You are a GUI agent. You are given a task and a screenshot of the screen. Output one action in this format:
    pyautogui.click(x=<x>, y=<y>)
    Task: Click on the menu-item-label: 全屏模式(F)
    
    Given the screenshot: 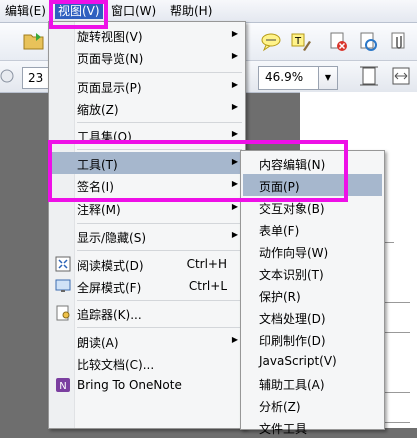 What is the action you would take?
    pyautogui.click(x=109, y=288)
    